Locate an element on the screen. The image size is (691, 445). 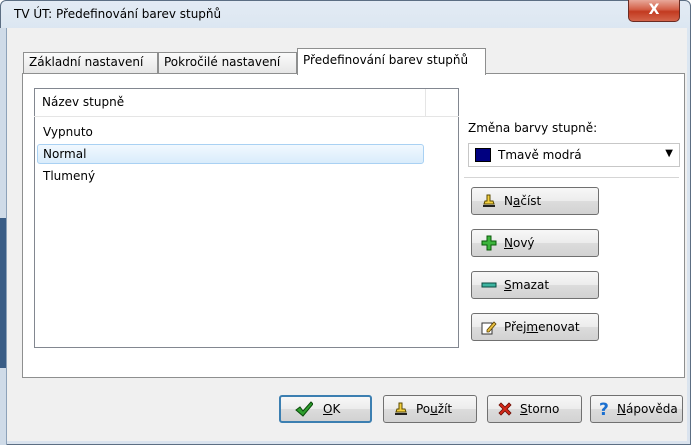
tab-basic-settings: Základní nastavení is located at coordinates (90, 62).